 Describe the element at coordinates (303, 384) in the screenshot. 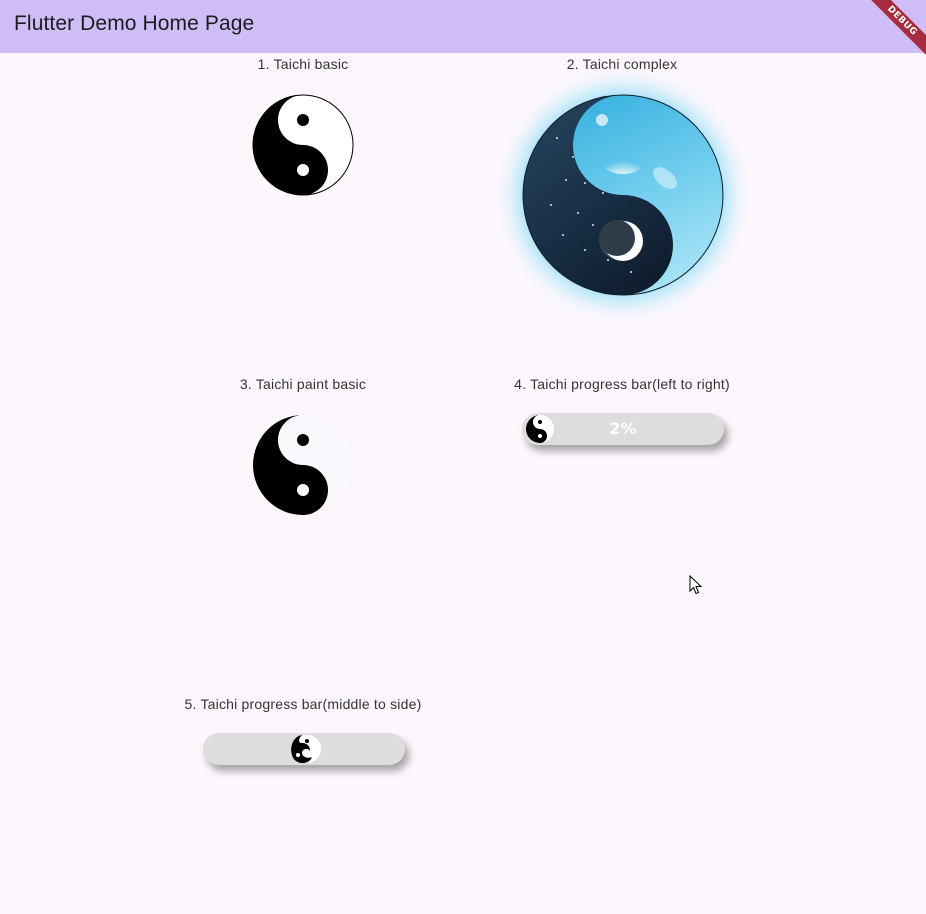

I see `example-3-label: 3. Taichi paint basic` at that location.